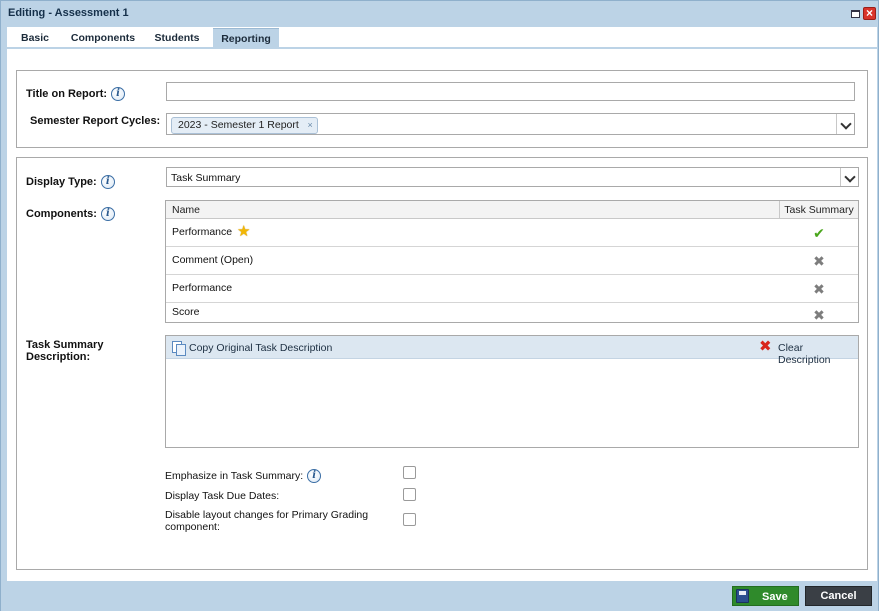 Image resolution: width=879 pixels, height=611 pixels. What do you see at coordinates (819, 233) in the screenshot?
I see `check-icon: ✔` at bounding box center [819, 233].